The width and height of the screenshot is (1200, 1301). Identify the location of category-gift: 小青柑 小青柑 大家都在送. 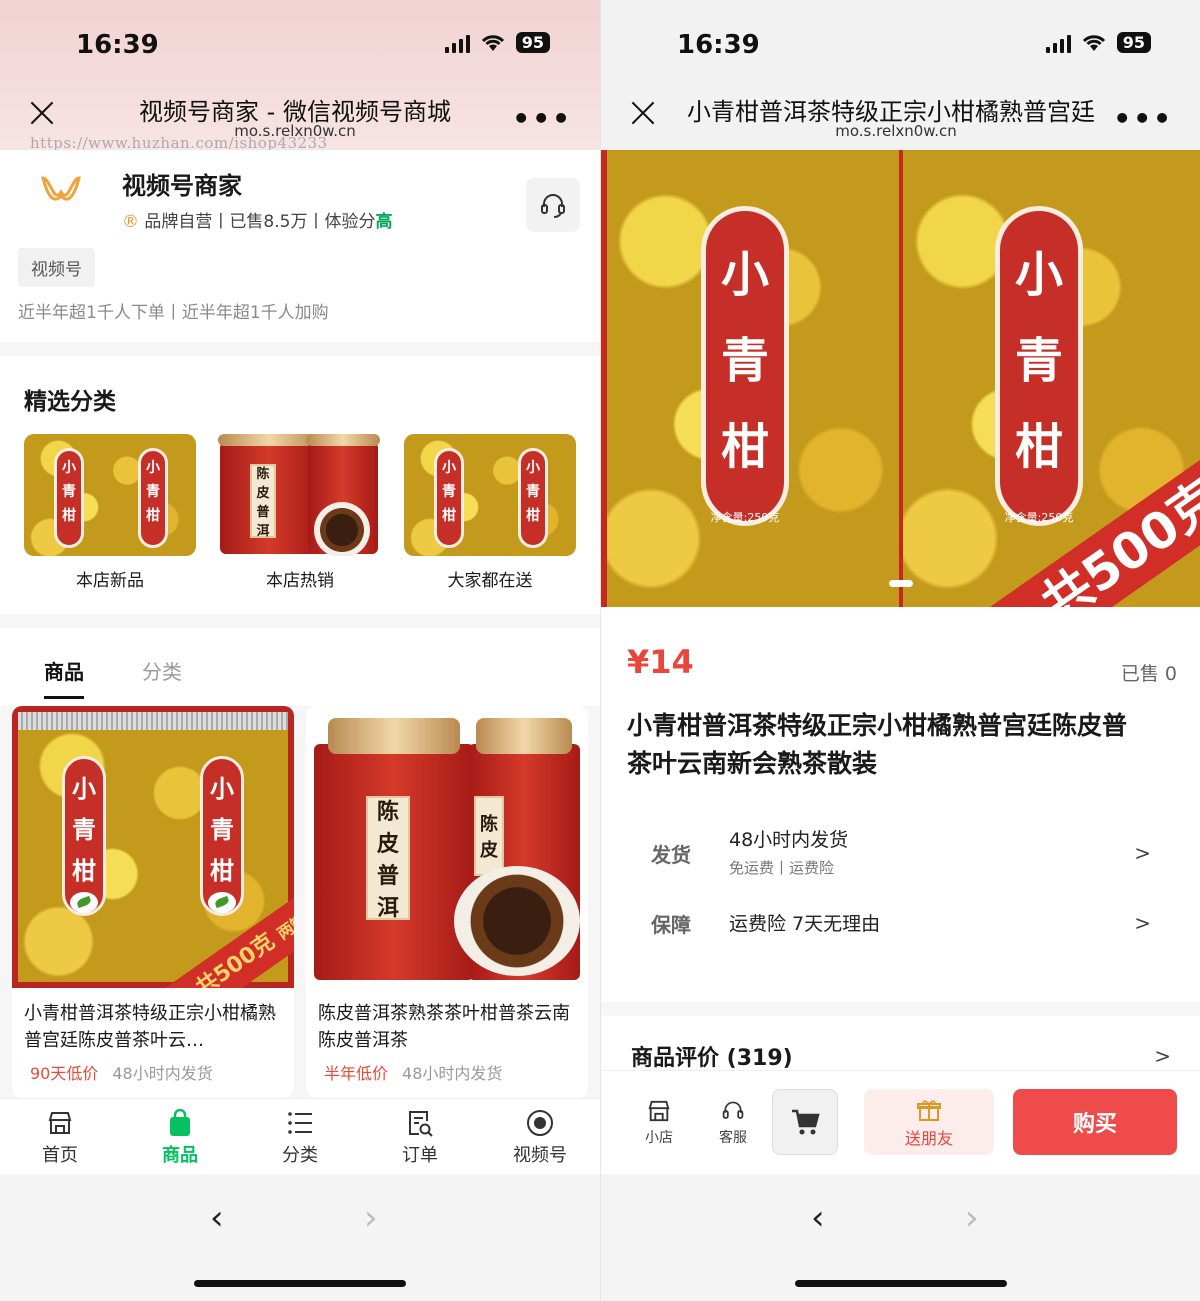
(490, 512).